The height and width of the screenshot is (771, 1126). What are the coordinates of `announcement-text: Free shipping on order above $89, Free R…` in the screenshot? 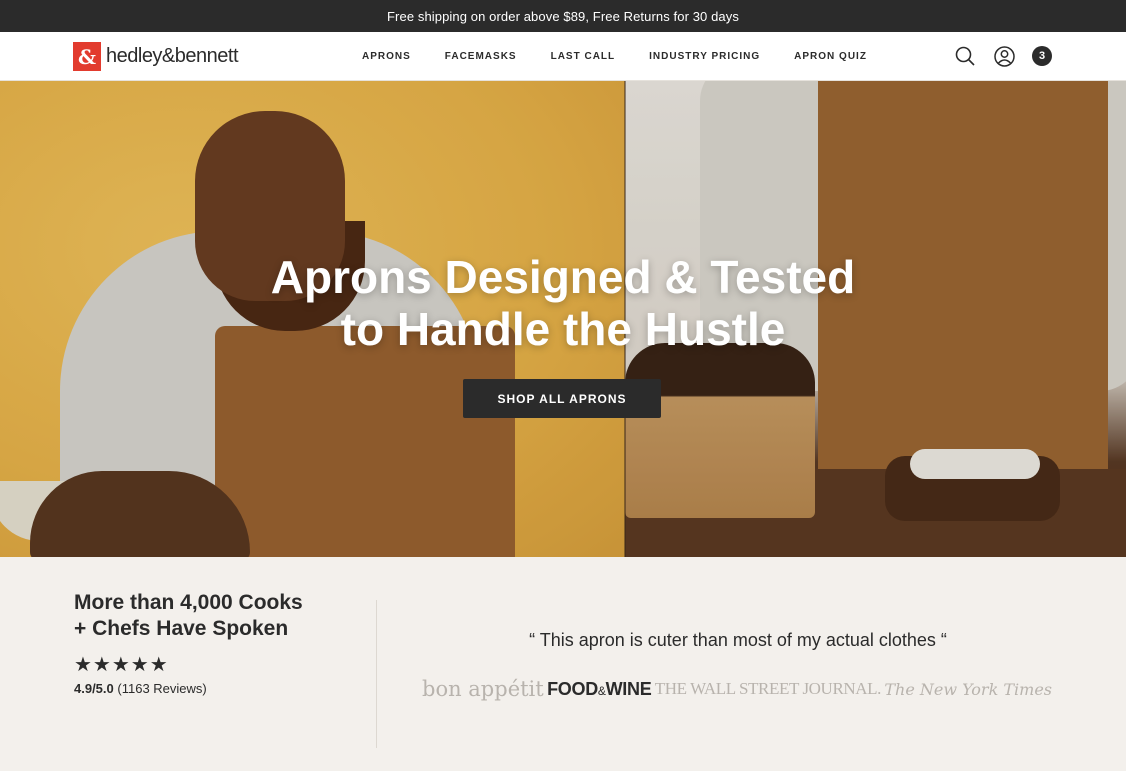 It's located at (563, 16).